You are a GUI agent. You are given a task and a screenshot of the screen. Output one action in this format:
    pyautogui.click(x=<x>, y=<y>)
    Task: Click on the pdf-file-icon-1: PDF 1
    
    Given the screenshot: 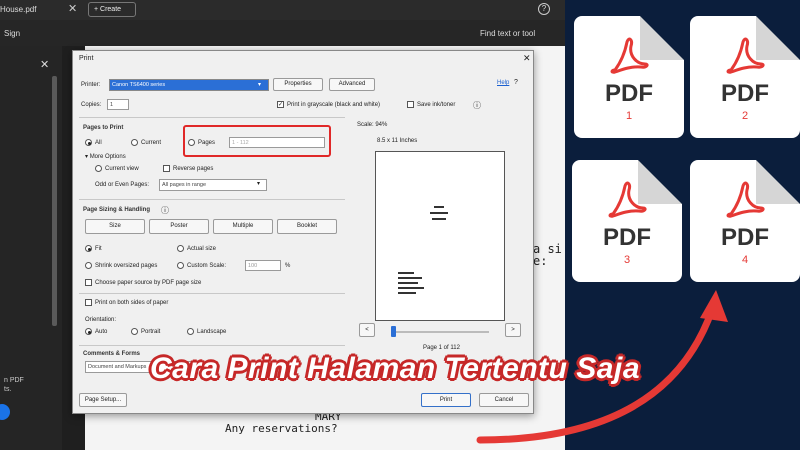 What is the action you would take?
    pyautogui.click(x=629, y=77)
    